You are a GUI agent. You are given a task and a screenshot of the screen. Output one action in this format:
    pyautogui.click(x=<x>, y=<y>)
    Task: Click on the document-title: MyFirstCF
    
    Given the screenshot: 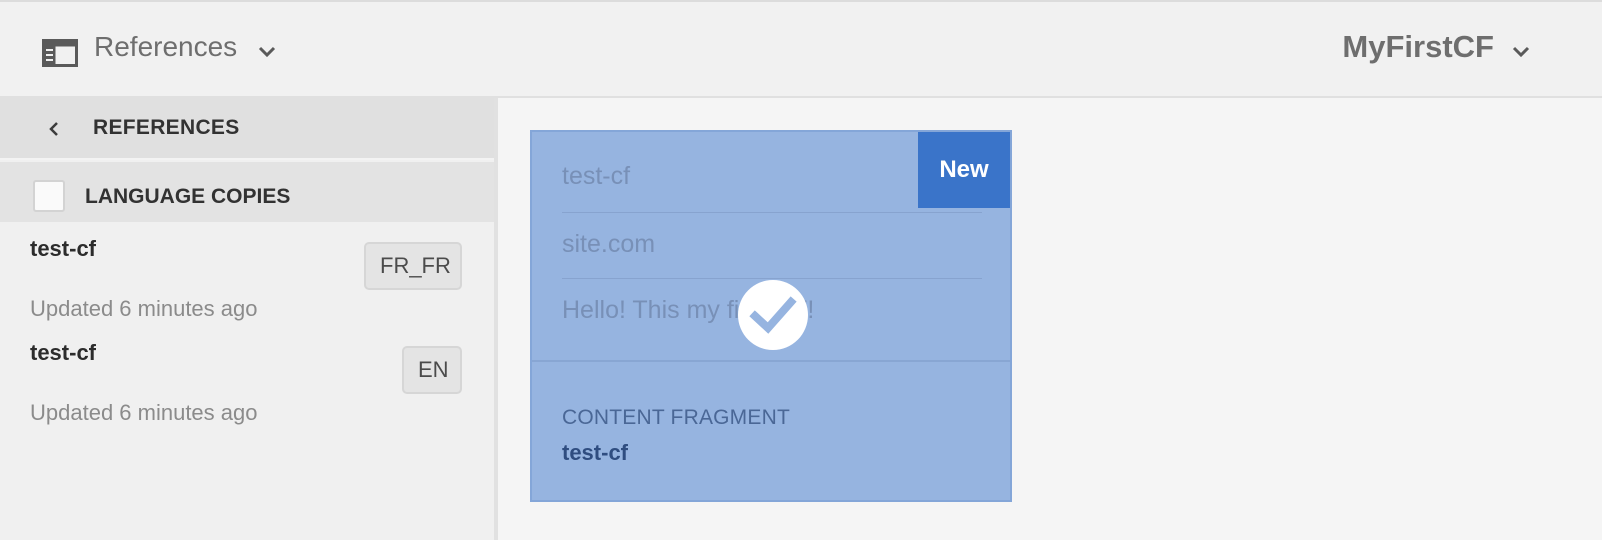 What is the action you would take?
    pyautogui.click(x=1418, y=47)
    